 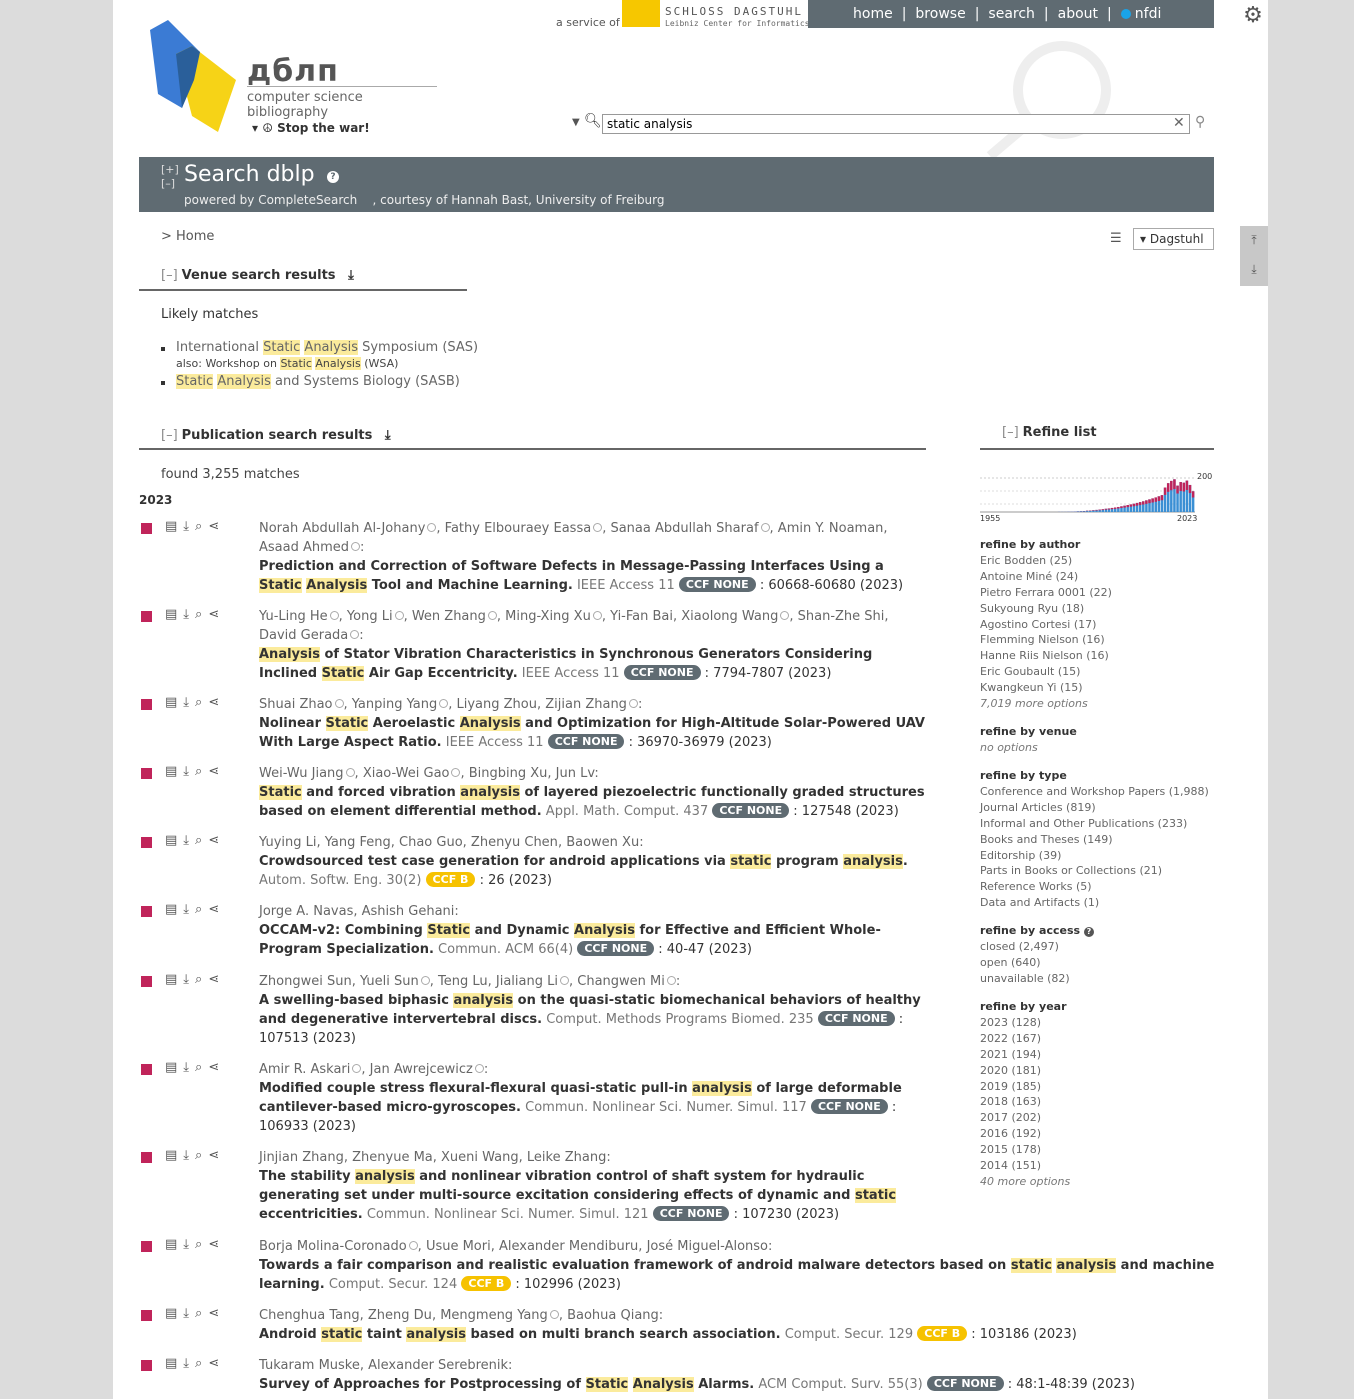 I want to click on entry-venue: Commun. ACM 66(4), so click(x=505, y=949).